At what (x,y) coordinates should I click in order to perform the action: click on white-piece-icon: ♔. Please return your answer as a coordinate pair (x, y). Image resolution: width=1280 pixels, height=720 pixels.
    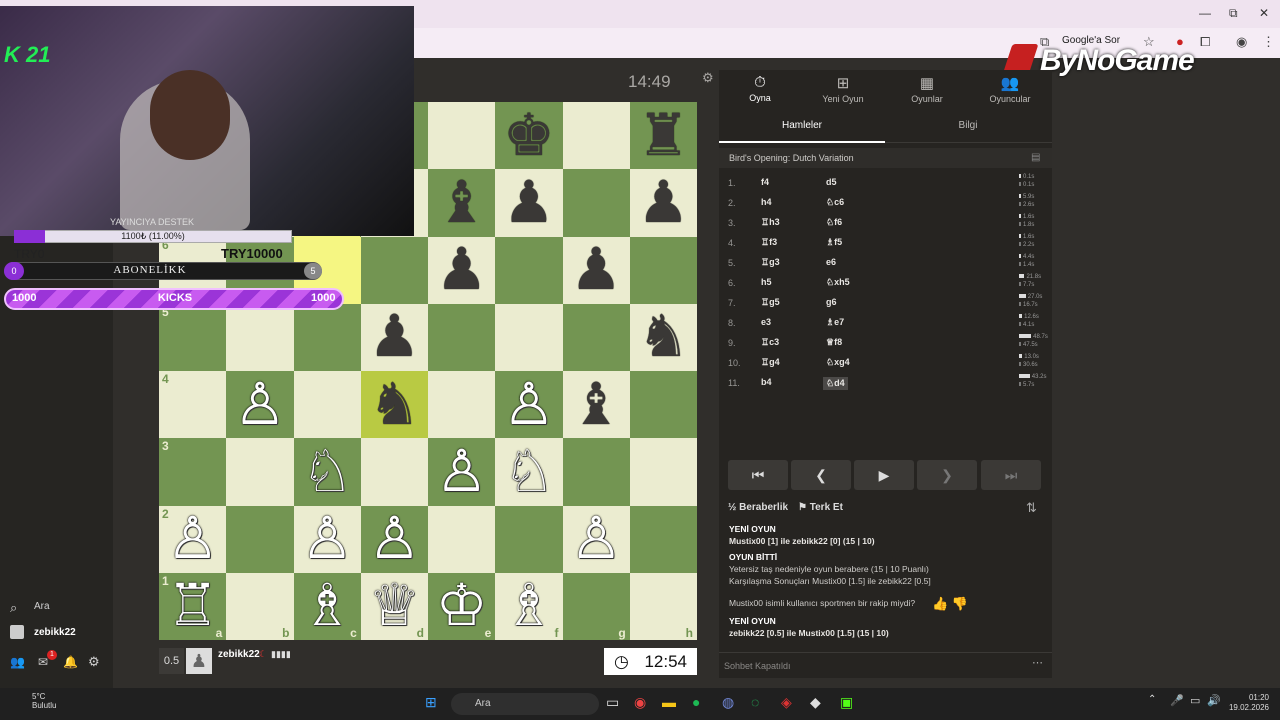
    Looking at the image, I should click on (462, 606).